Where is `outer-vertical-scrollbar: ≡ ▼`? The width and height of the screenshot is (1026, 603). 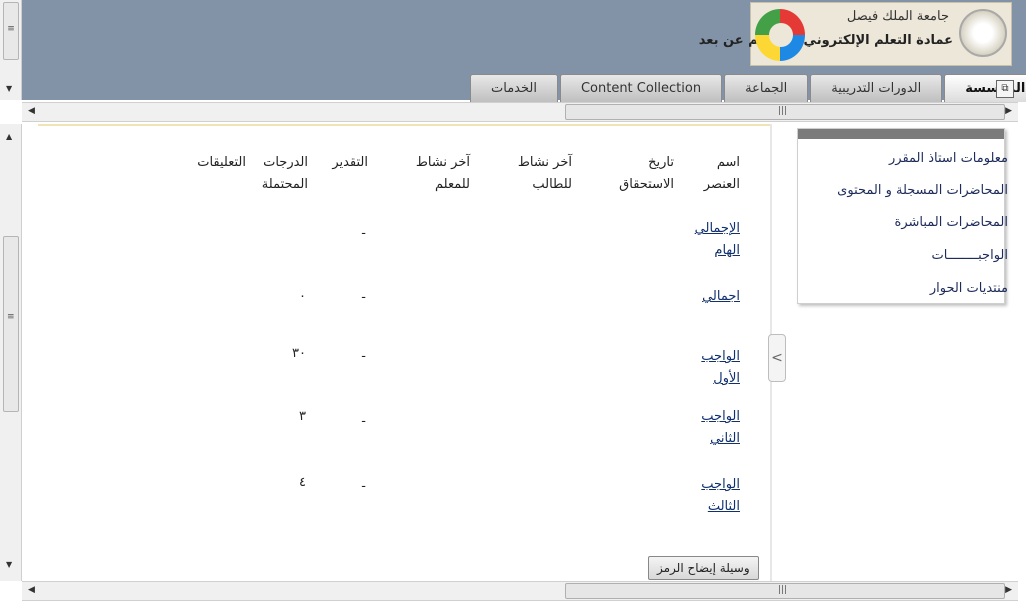
outer-vertical-scrollbar: ≡ ▼ is located at coordinates (11, 50).